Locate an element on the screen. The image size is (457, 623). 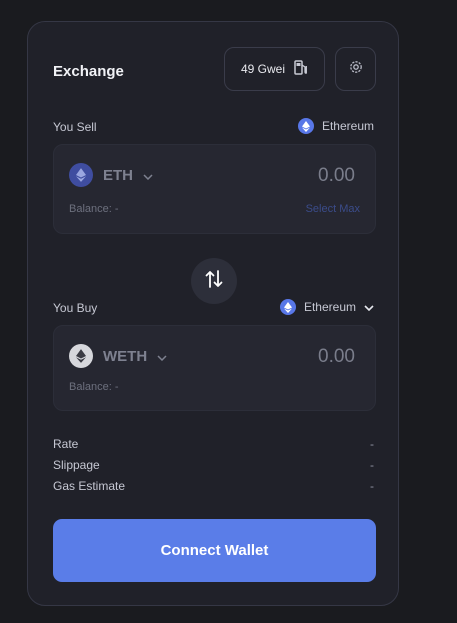
gas-estimate-label: Gas Estimate is located at coordinates (89, 486).